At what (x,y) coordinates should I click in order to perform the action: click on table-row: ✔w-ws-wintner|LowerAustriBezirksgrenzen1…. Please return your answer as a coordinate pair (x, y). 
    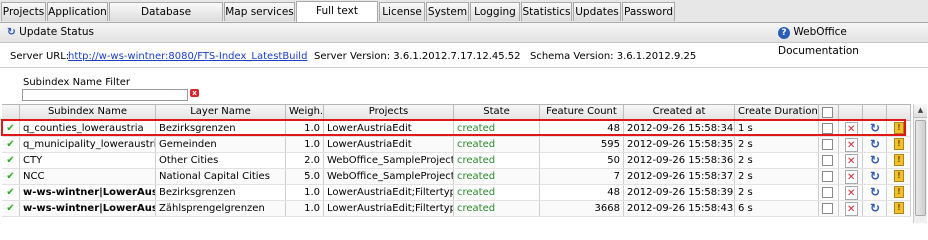
    Looking at the image, I should click on (456, 193).